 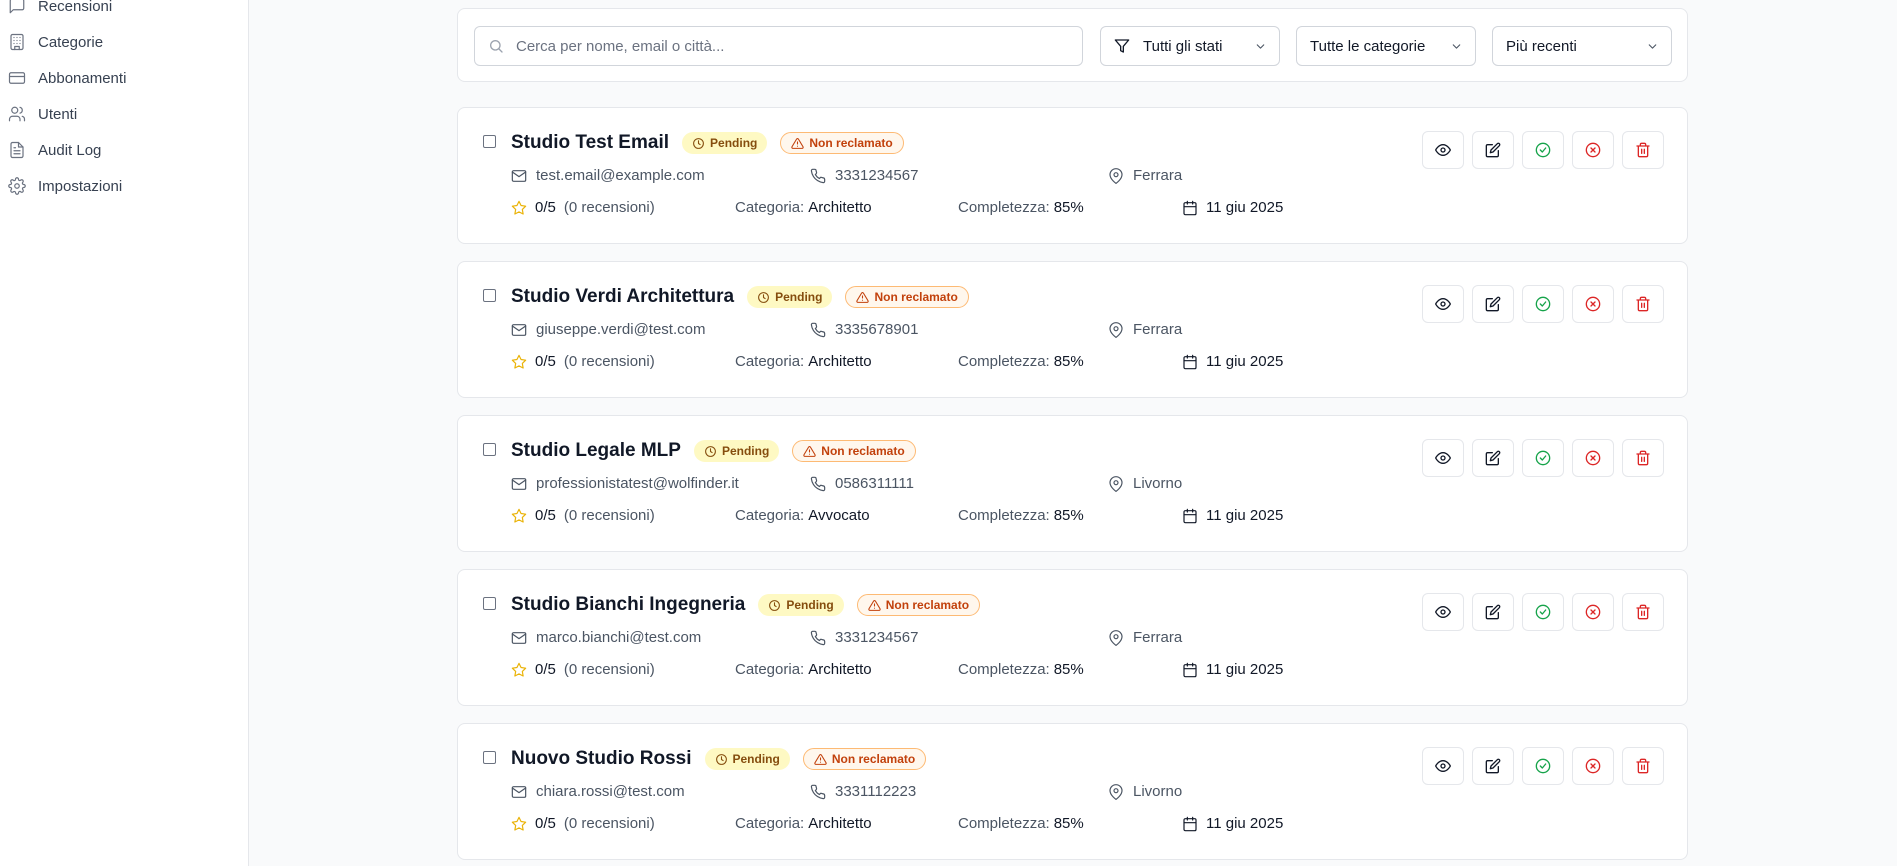 What do you see at coordinates (75, 7) in the screenshot?
I see `sidebar-item-label: Recensioni` at bounding box center [75, 7].